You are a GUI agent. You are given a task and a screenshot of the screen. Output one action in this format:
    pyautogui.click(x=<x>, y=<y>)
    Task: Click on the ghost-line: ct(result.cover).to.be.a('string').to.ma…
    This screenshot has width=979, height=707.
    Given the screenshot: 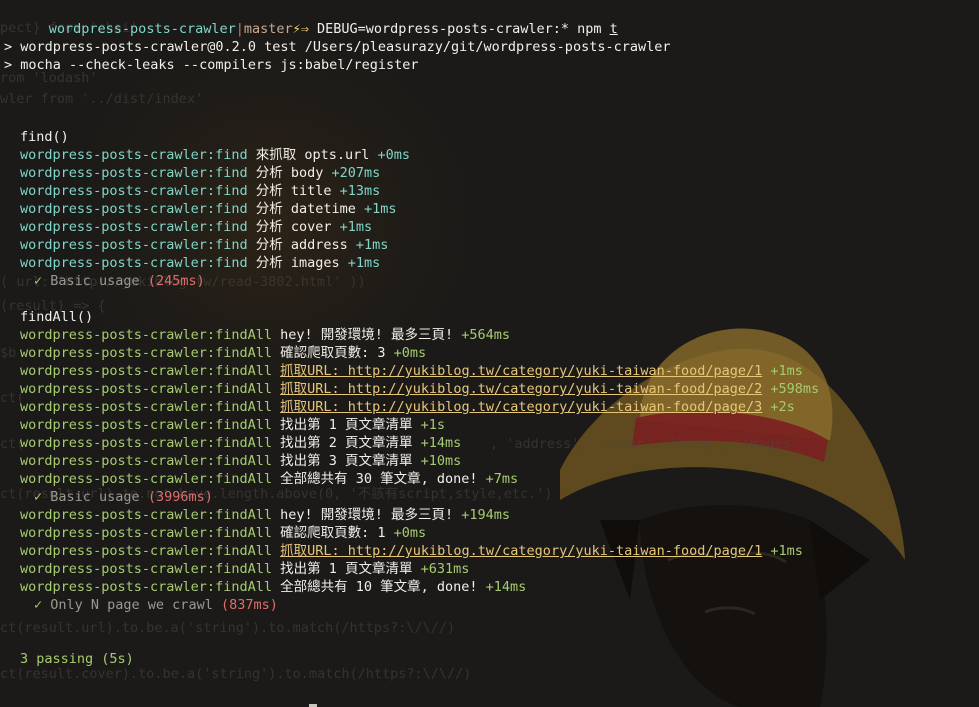 What is the action you would take?
    pyautogui.click(x=236, y=674)
    